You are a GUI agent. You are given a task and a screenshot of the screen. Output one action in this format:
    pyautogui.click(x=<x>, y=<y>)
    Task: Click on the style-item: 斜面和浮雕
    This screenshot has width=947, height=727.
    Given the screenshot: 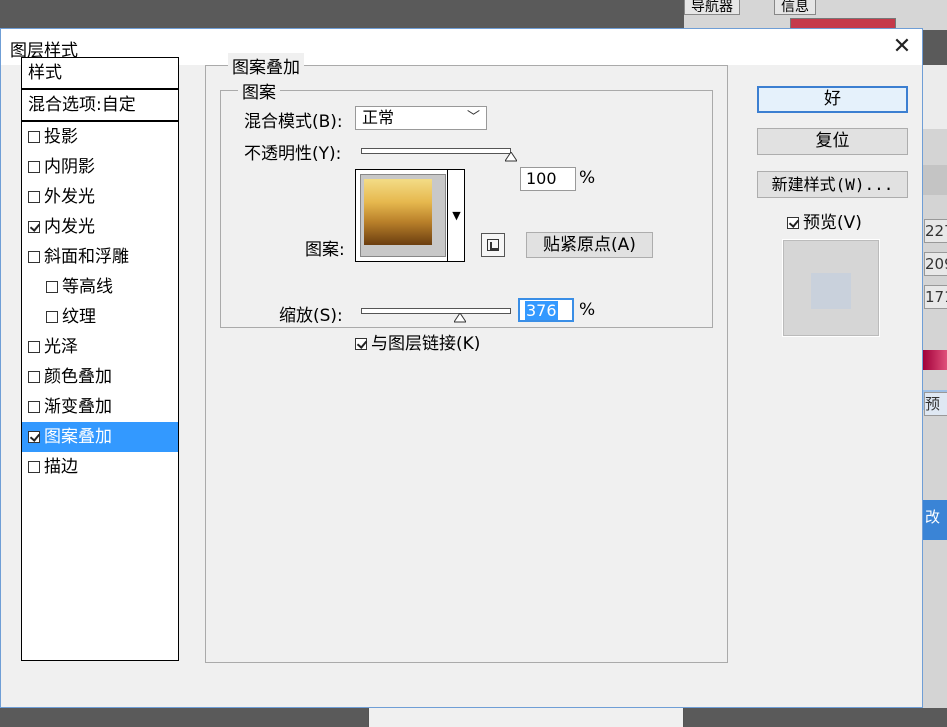 What is the action you would take?
    pyautogui.click(x=100, y=257)
    